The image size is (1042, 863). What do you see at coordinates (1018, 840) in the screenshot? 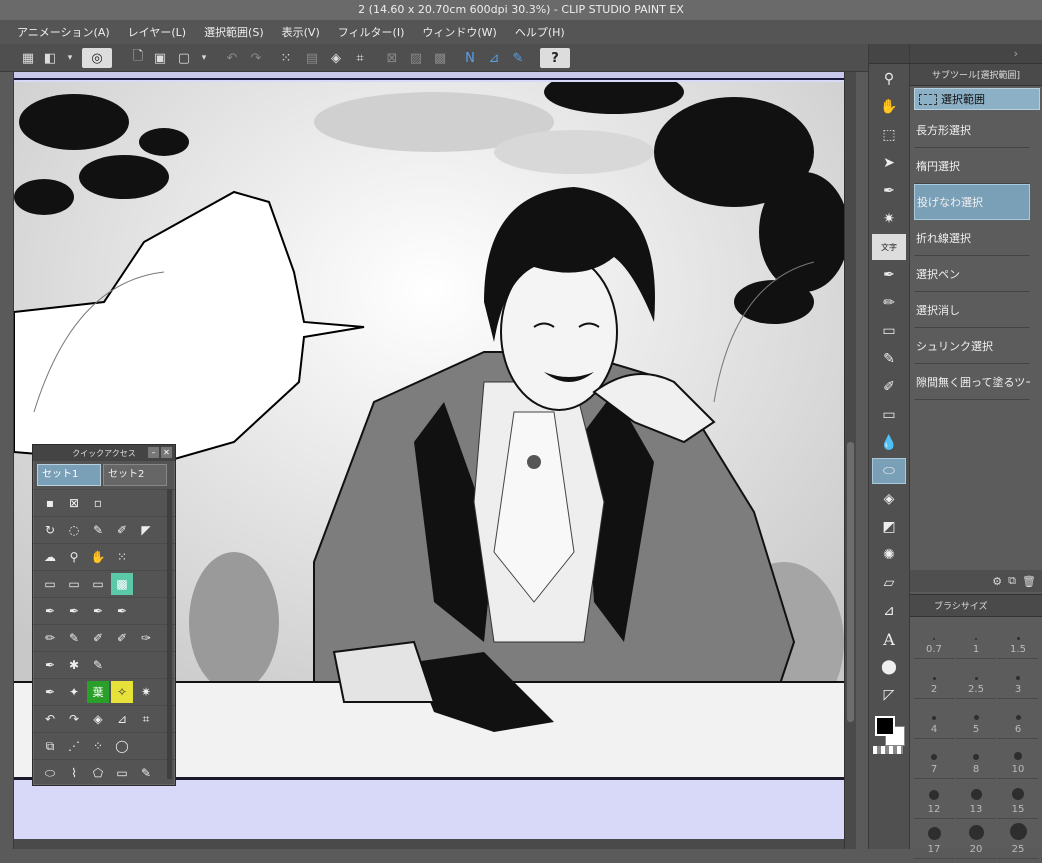
I see `brush-size-option: 25` at bounding box center [1018, 840].